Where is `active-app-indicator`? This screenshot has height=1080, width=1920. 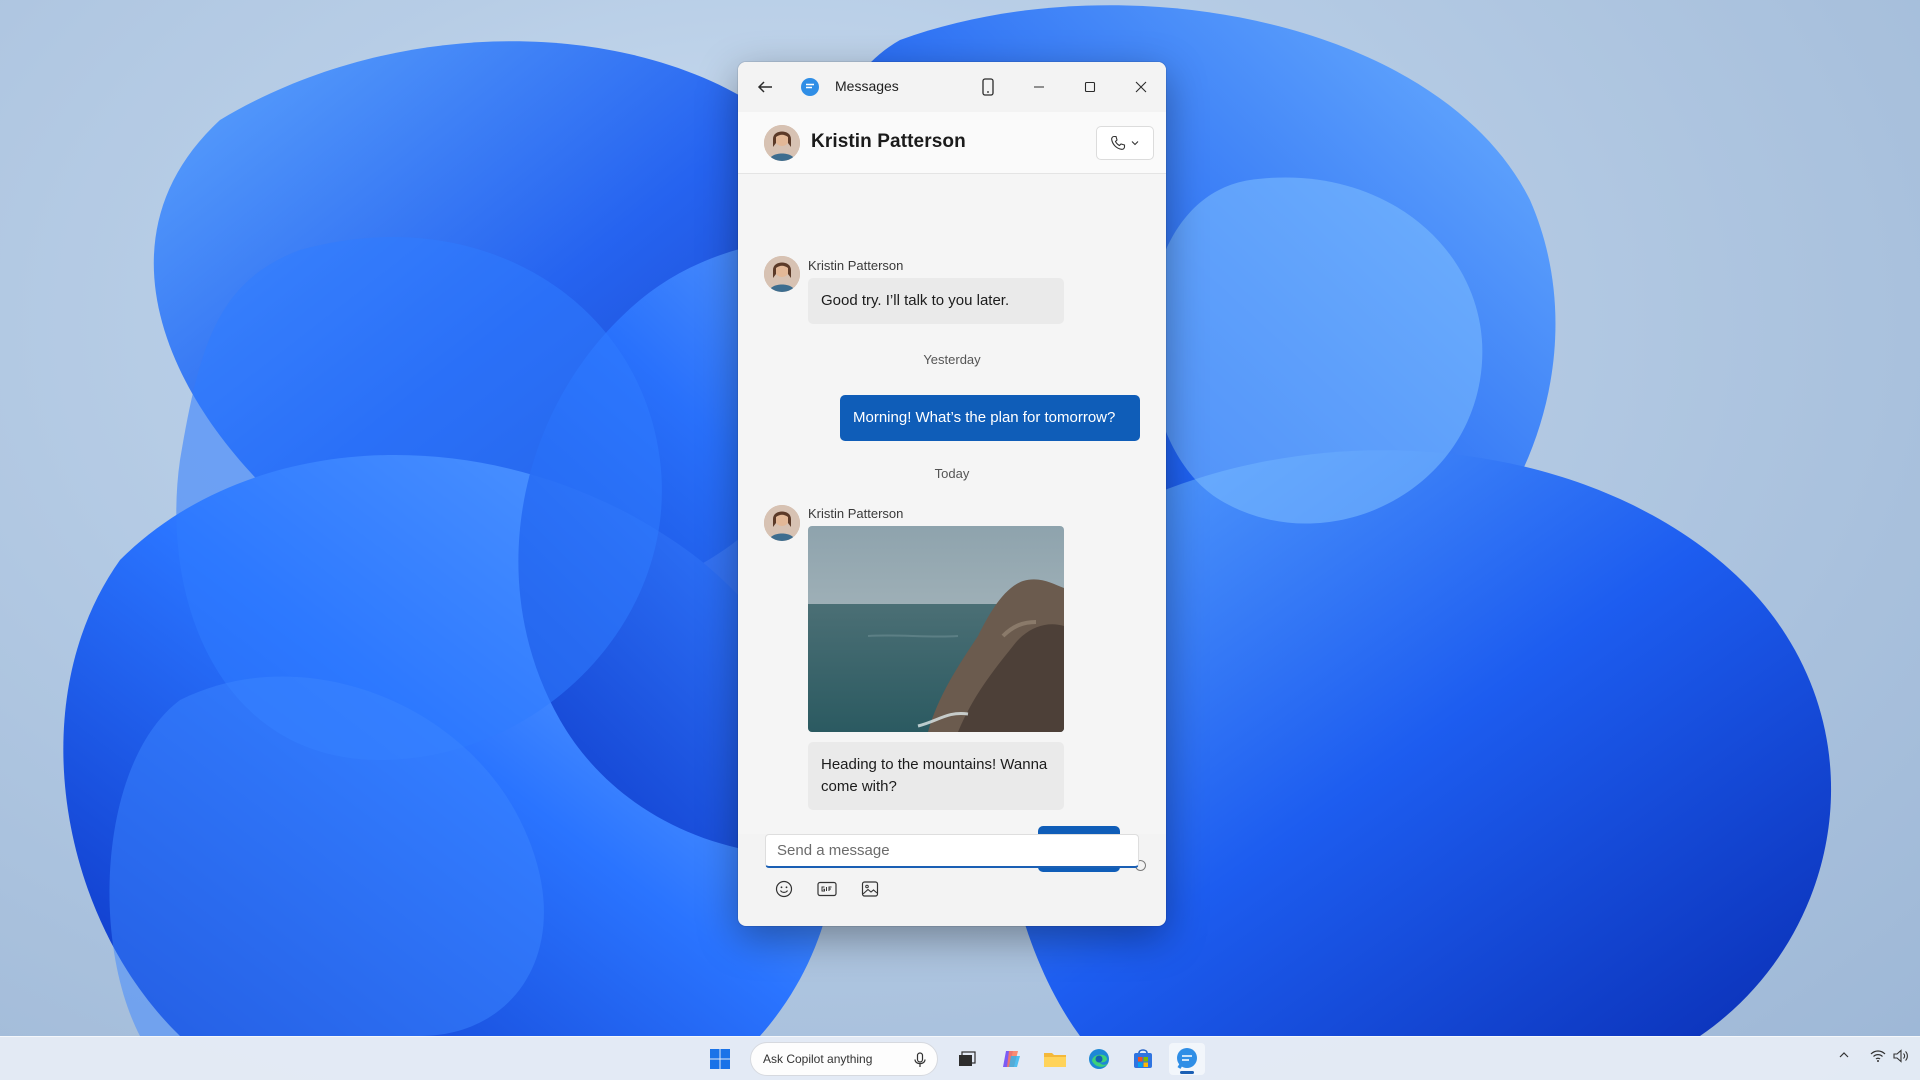 active-app-indicator is located at coordinates (1187, 1072).